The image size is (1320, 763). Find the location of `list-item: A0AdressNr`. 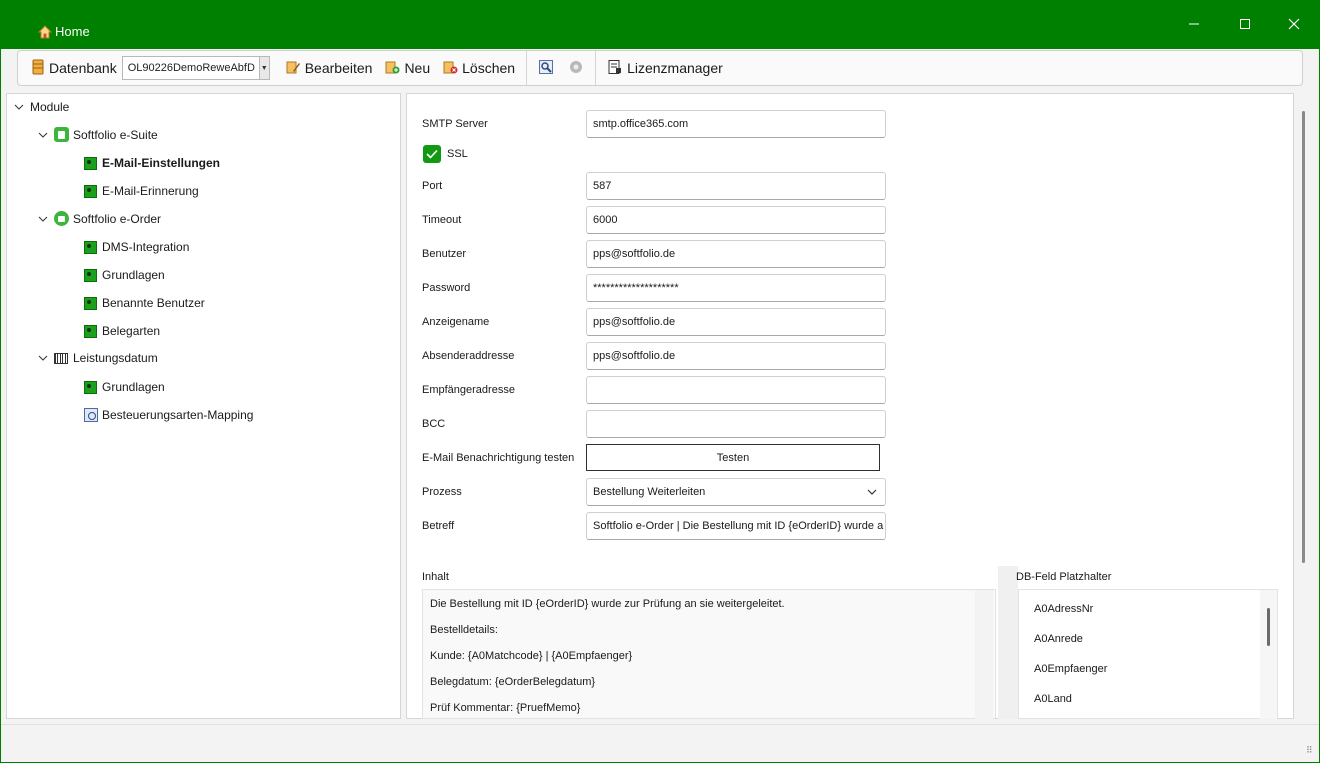

list-item: A0AdressNr is located at coordinates (1063, 609).